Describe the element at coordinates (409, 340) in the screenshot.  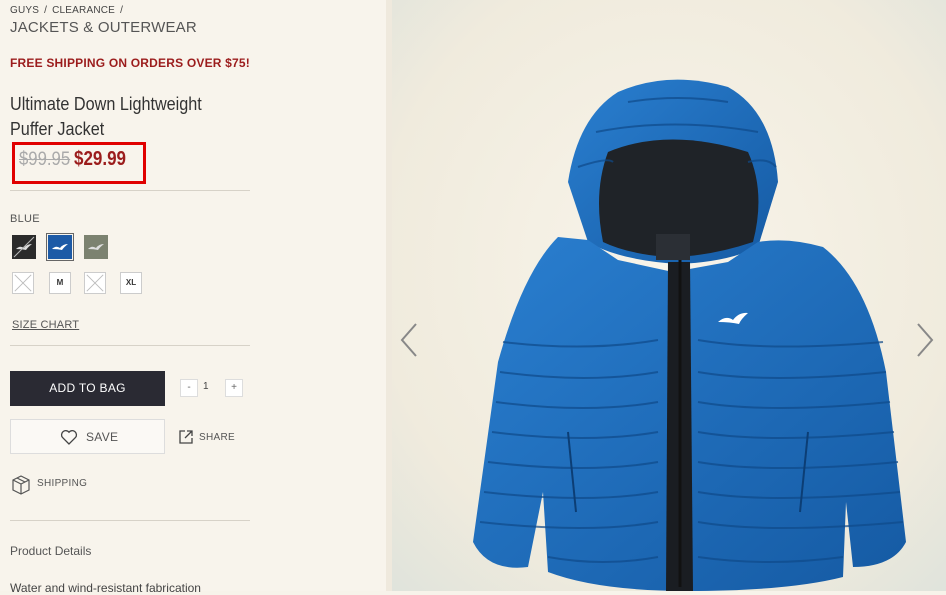
I see `chevron-left-icon` at that location.